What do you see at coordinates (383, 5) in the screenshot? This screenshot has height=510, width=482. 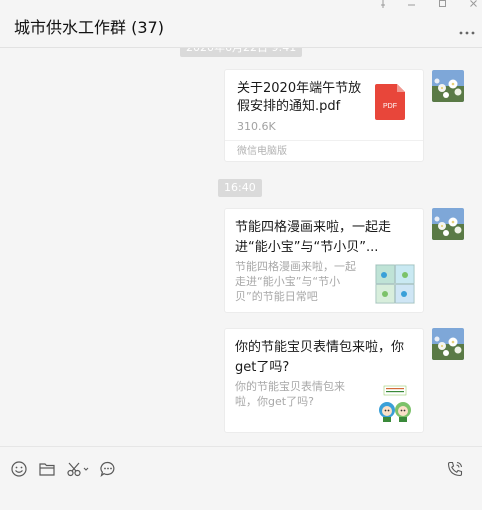 I see `pin-icon` at bounding box center [383, 5].